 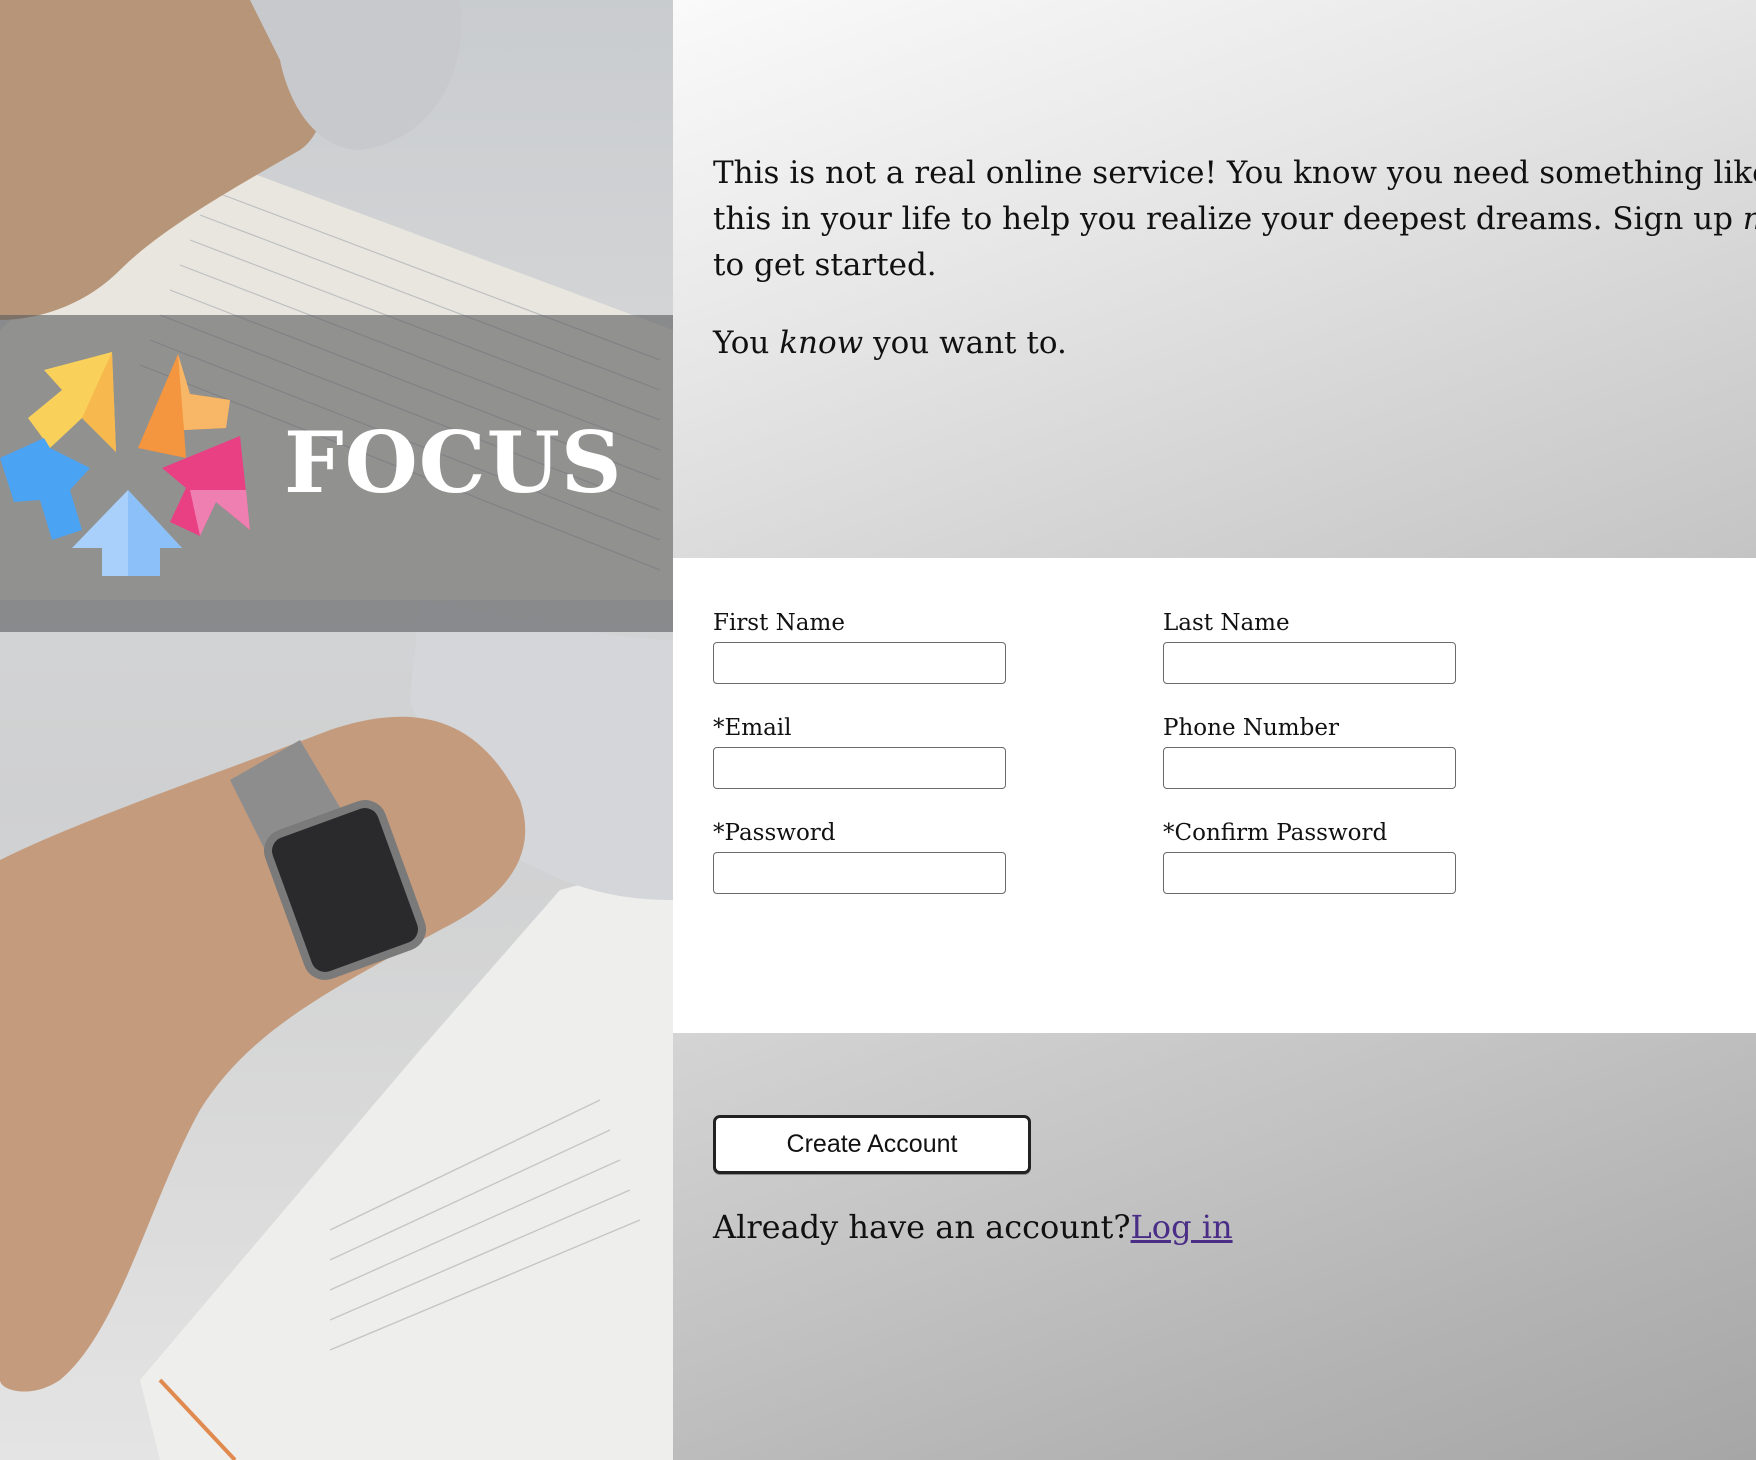 What do you see at coordinates (859, 768) in the screenshot?
I see `email-input` at bounding box center [859, 768].